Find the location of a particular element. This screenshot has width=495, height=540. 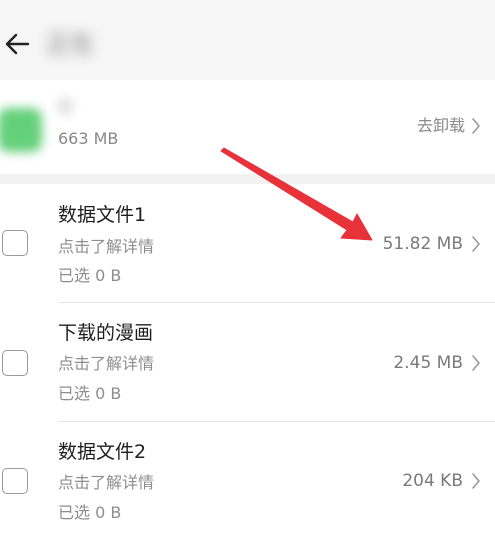

uninstall-button: 去卸载 is located at coordinates (449, 126).